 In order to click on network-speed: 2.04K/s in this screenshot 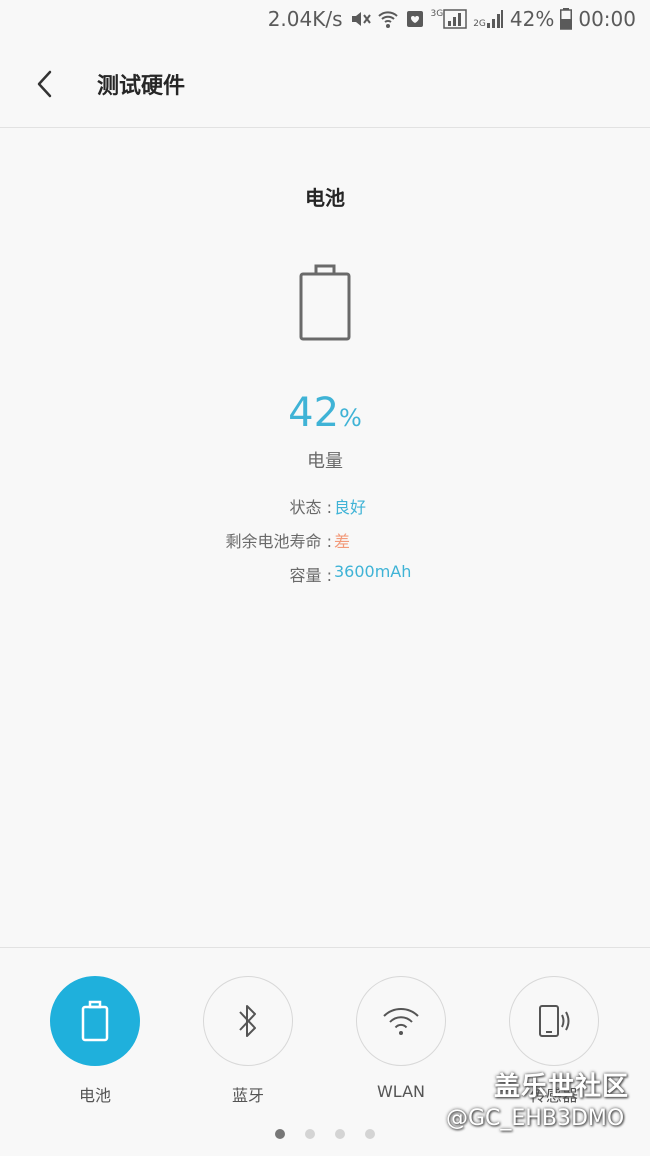, I will do `click(305, 19)`.